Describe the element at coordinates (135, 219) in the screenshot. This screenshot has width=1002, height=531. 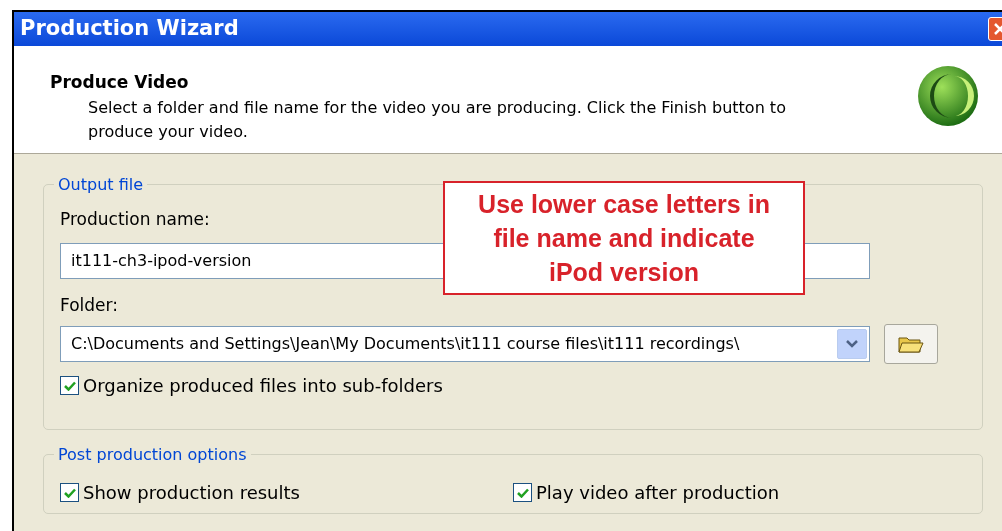
I see `field-label: Production name:` at that location.